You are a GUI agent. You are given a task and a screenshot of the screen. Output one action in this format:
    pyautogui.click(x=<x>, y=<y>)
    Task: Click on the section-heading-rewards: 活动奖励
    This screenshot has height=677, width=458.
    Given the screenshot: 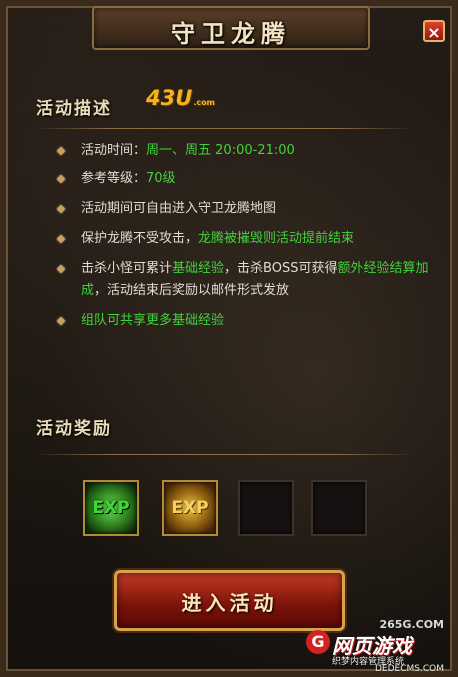 What is the action you would take?
    pyautogui.click(x=74, y=429)
    